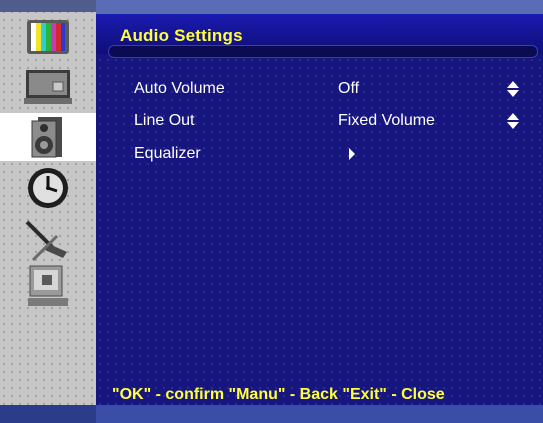  I want to click on computer-icon, so click(48, 285).